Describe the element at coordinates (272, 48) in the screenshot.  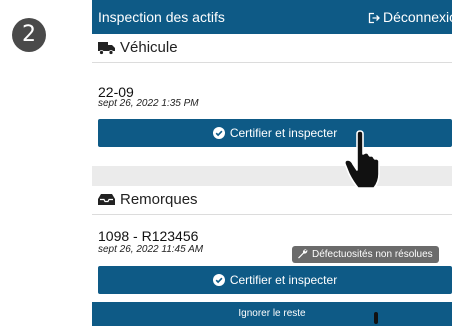
I see `vehicle-section-header: Véhicule` at that location.